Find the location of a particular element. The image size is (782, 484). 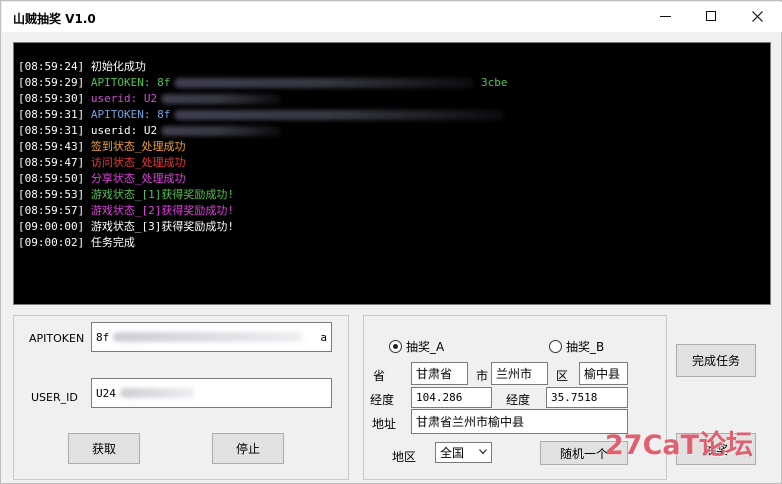

maximize-button is located at coordinates (711, 16).